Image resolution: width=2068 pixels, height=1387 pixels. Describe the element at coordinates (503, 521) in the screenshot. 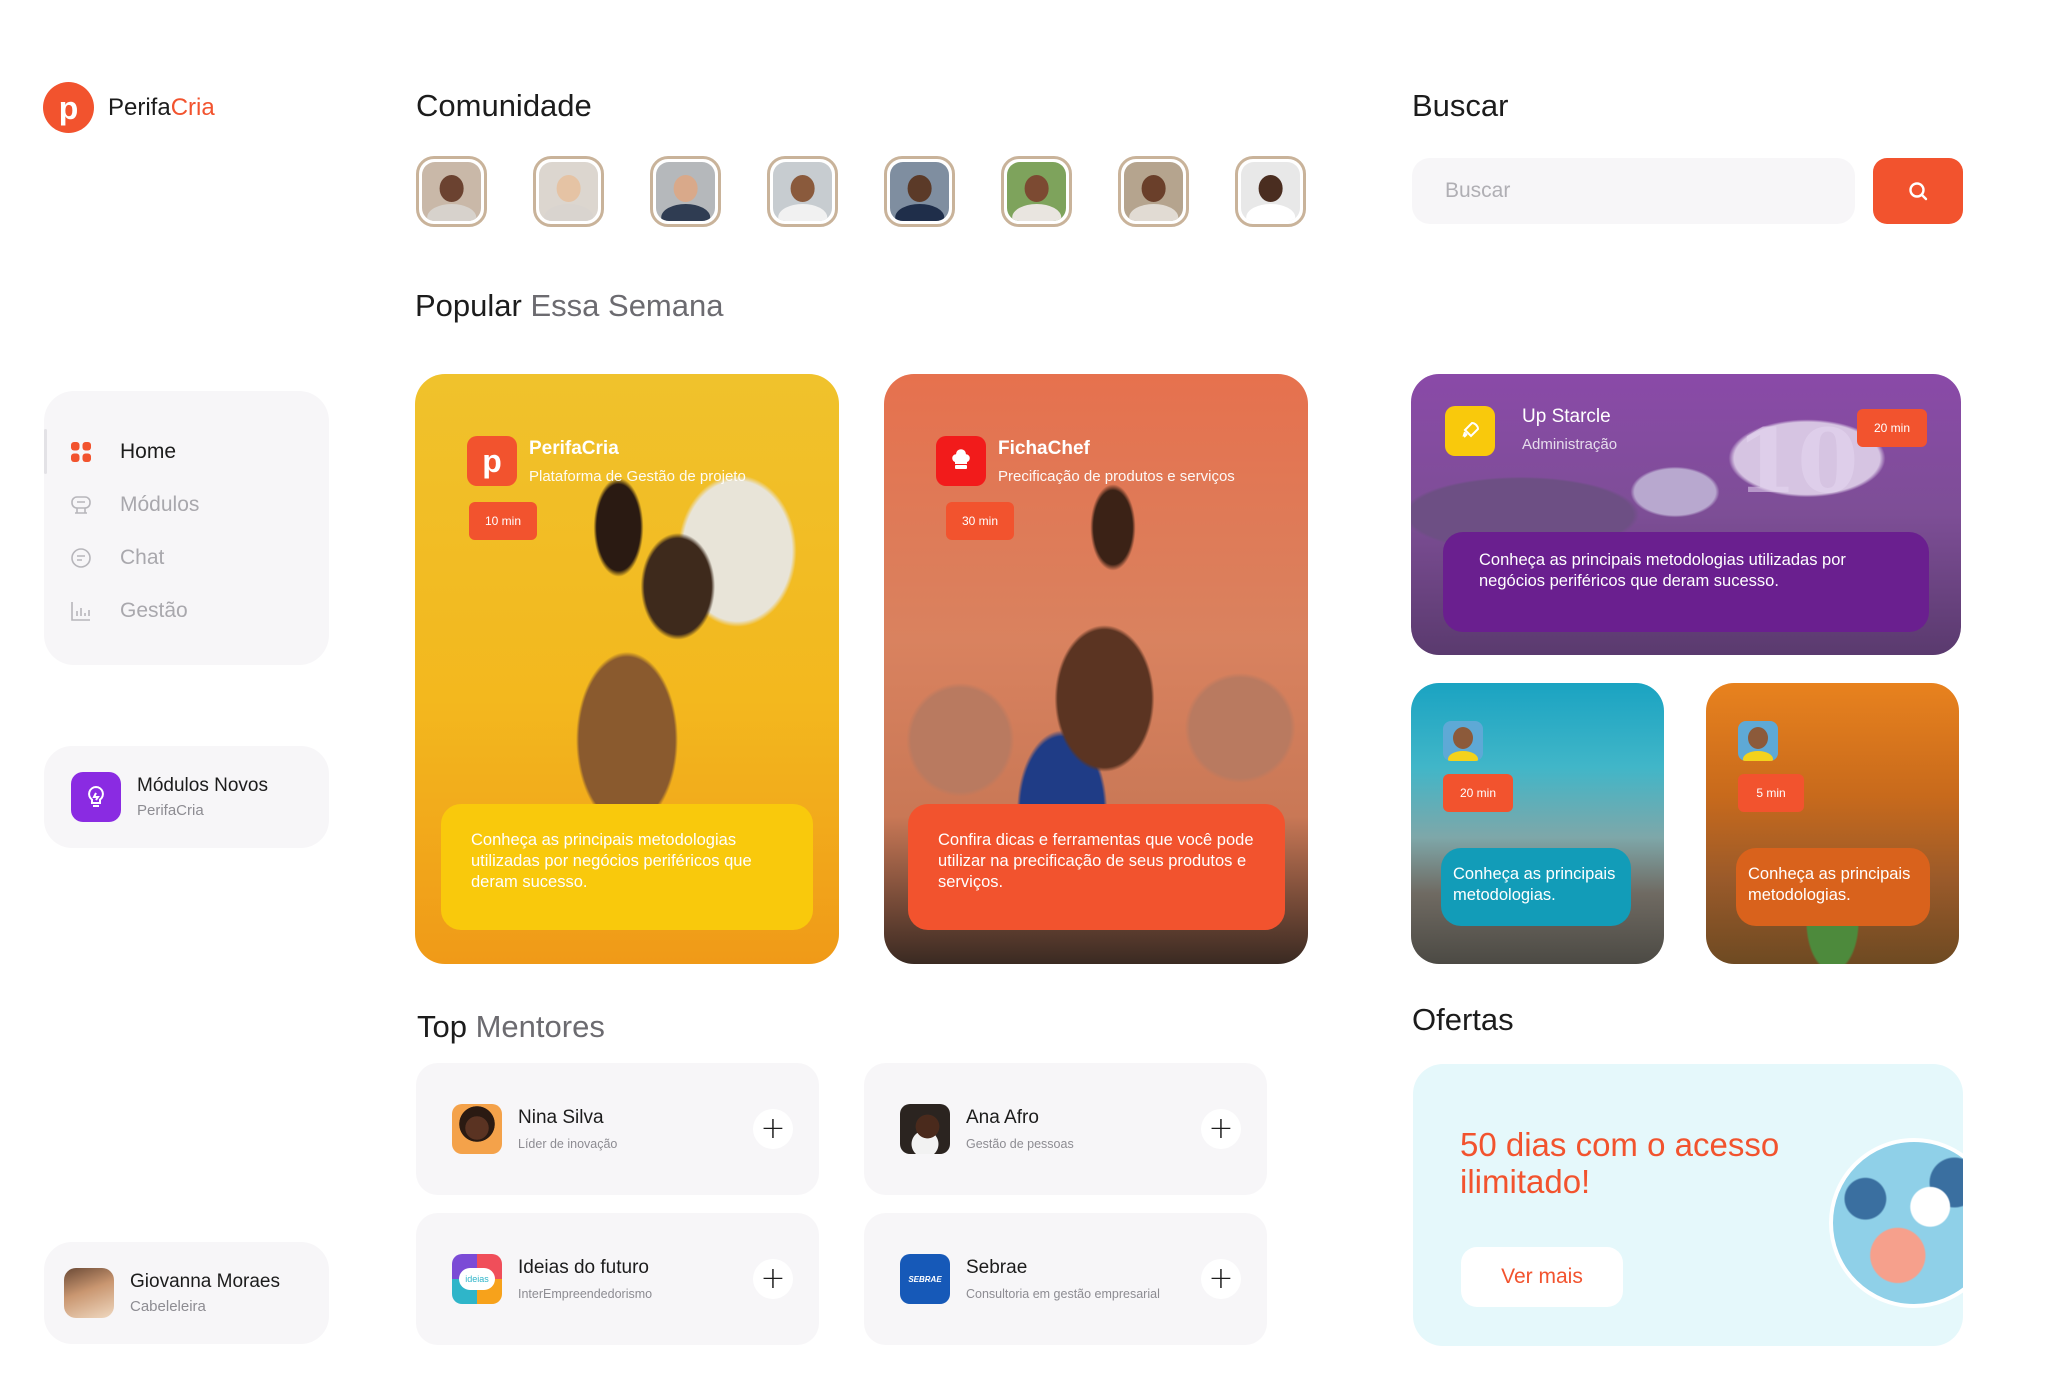

I see `duration-badge: 10 min` at that location.